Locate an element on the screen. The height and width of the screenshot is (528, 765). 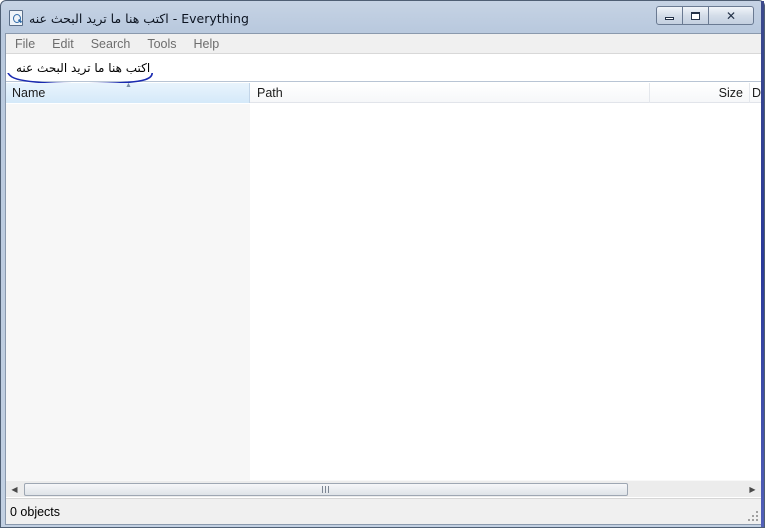
menu-help: Help is located at coordinates (206, 44).